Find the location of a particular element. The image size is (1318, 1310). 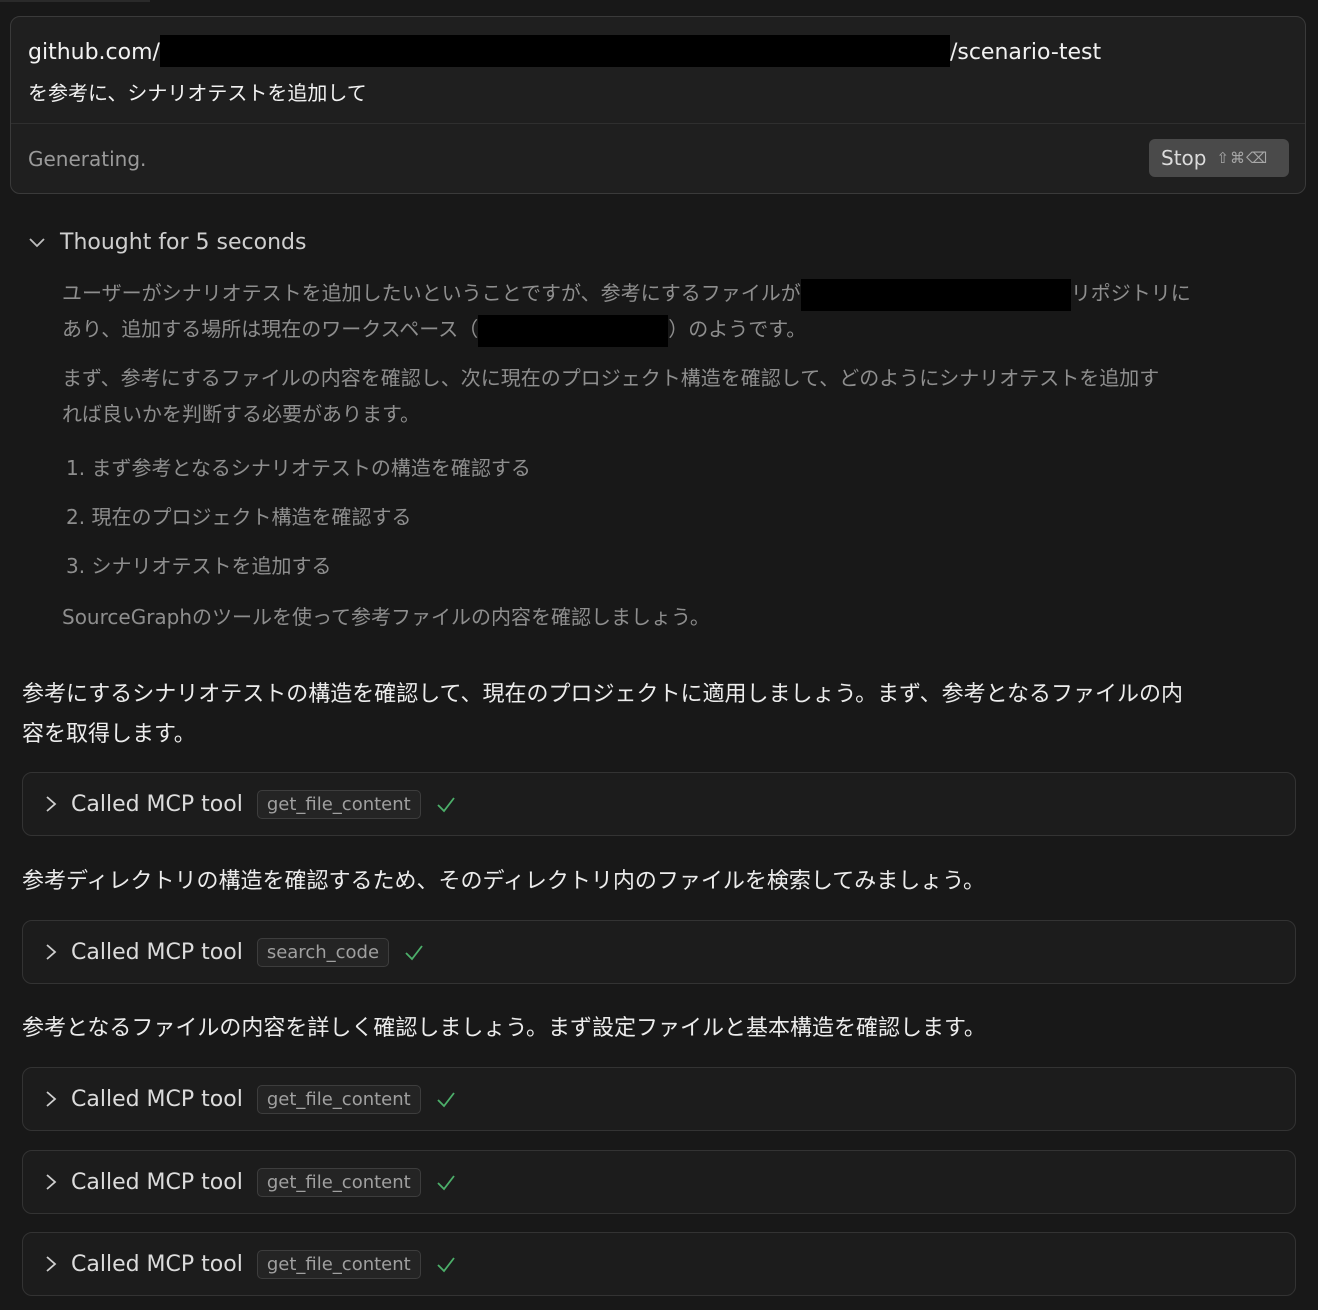

thought-text: ）のようです。 is located at coordinates (737, 329).